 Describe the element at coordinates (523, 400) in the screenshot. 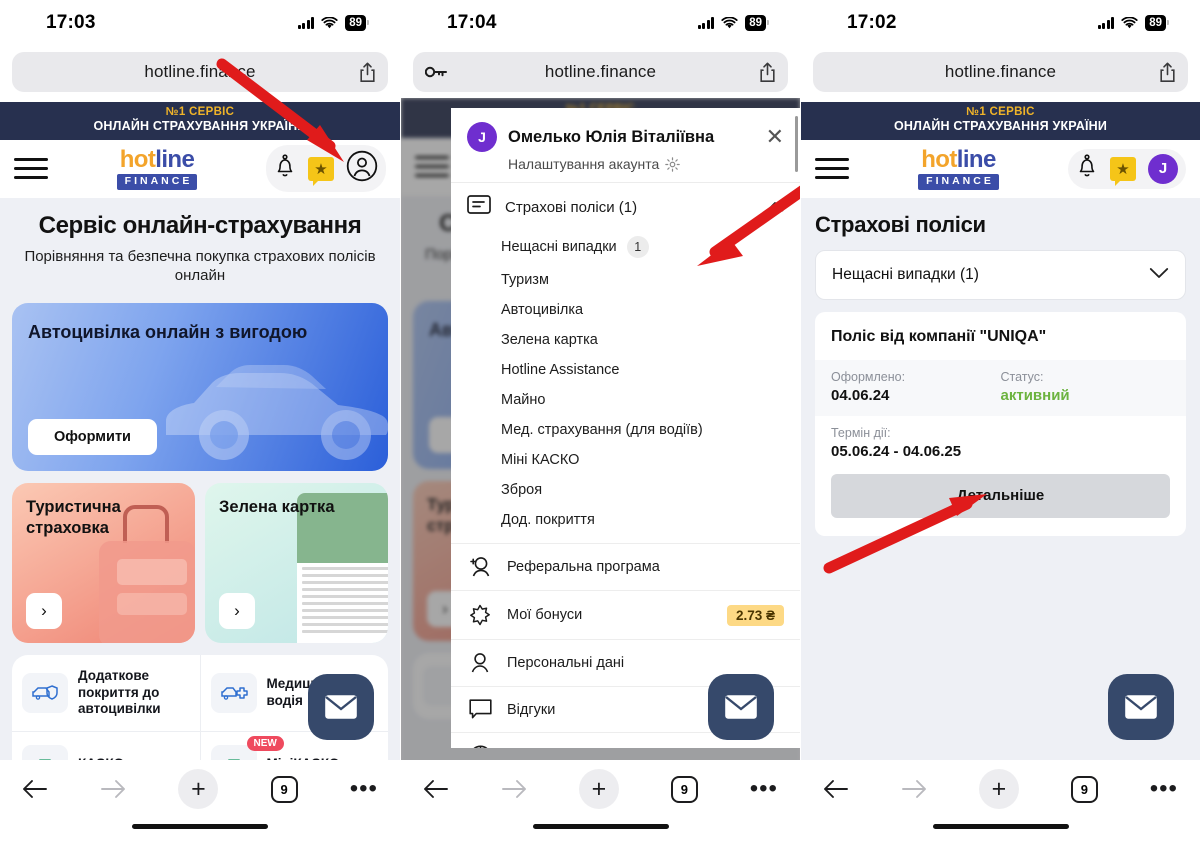

I see `policy-item-label: Майно` at that location.